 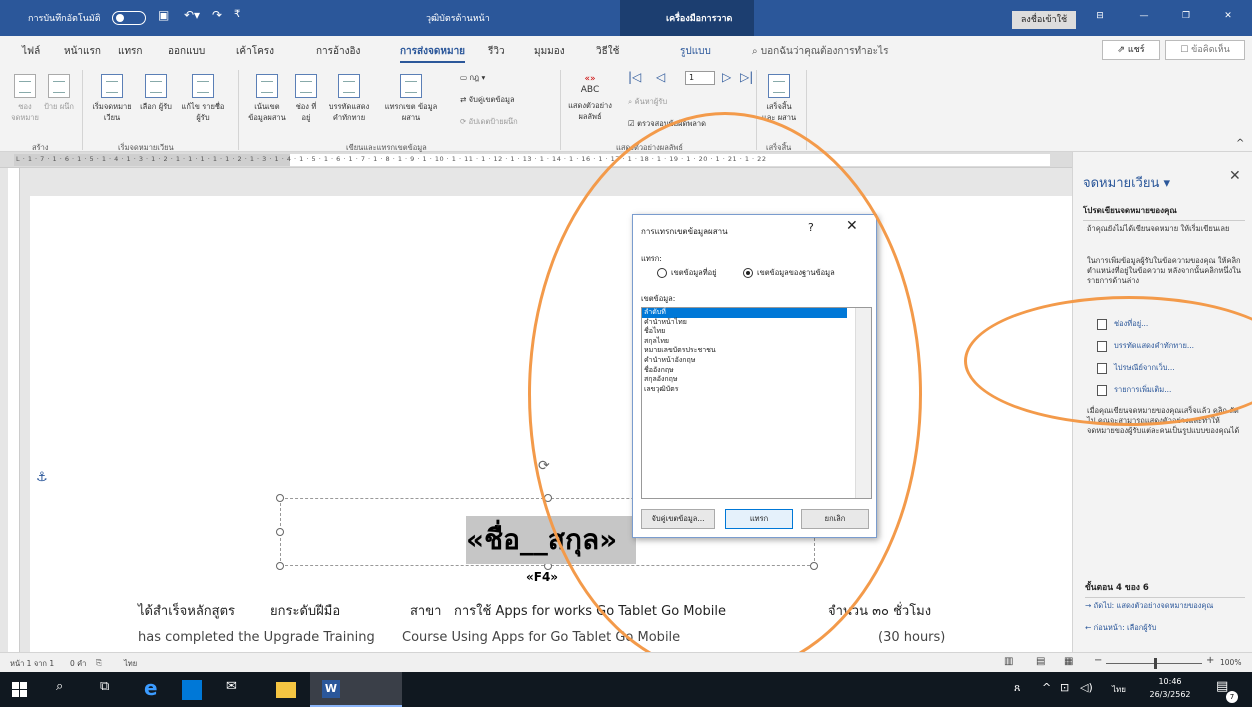 I want to click on address-block-button: ช่อง ที่อยู่, so click(x=306, y=98).